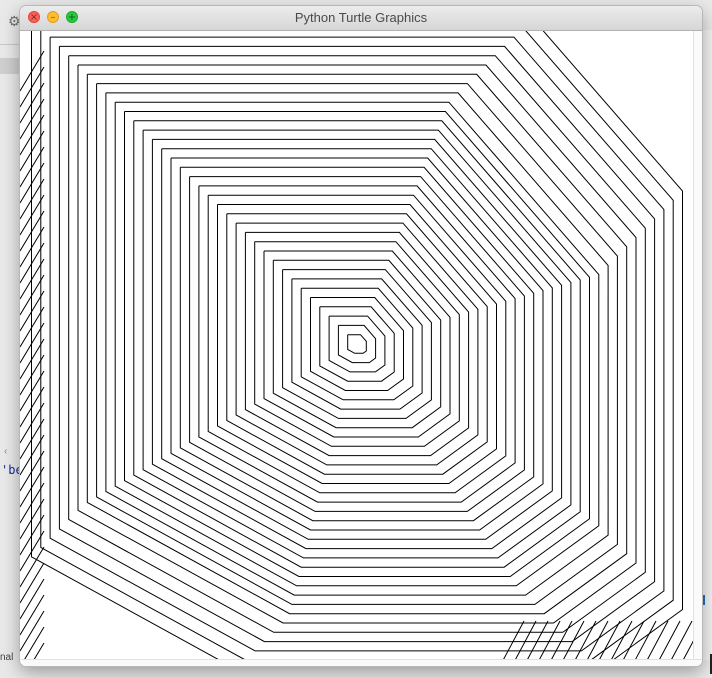 This screenshot has height=678, width=712. I want to click on horizontal-scrollbar, so click(361, 662).